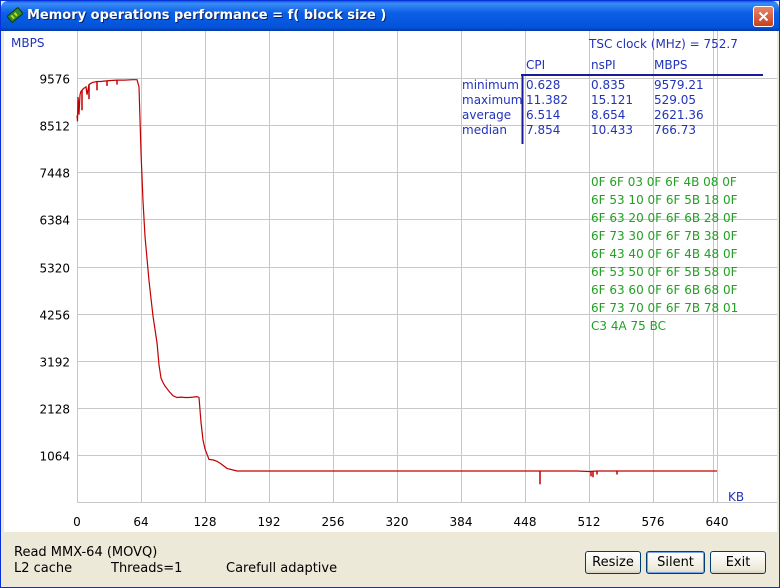 The width and height of the screenshot is (780, 588). What do you see at coordinates (589, 522) in the screenshot?
I see `x-tick-label: 512` at bounding box center [589, 522].